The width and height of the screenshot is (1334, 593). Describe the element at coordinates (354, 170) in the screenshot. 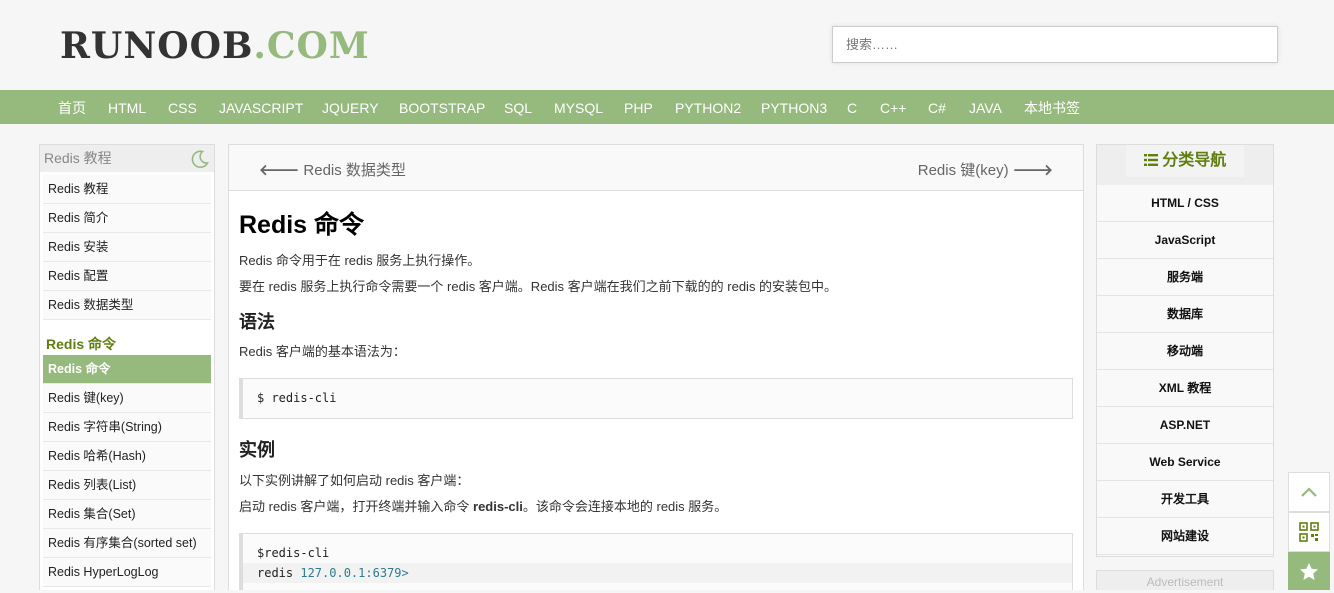

I see `prev-link-label: Redis 数据类型` at that location.